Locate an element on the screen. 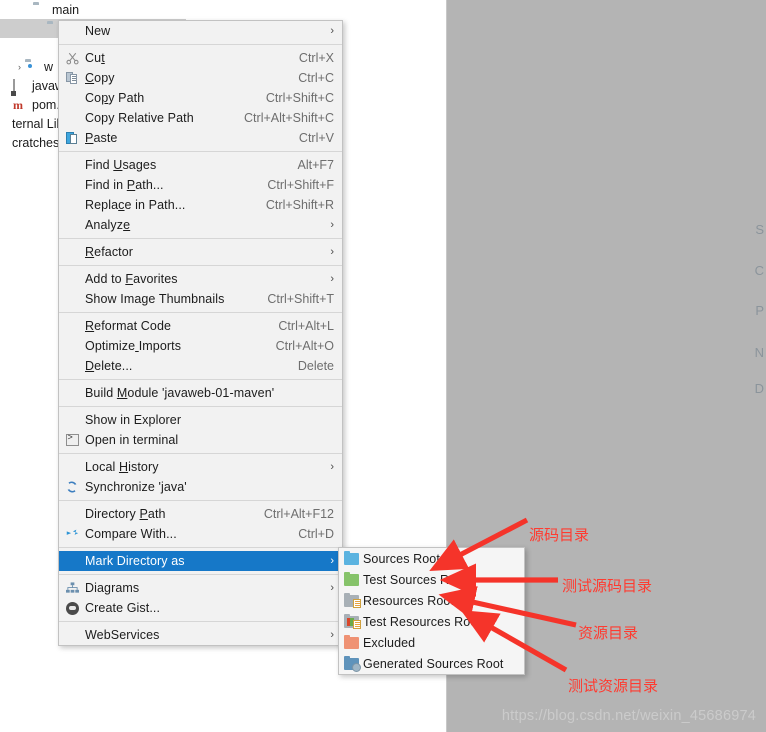 The height and width of the screenshot is (732, 766). menu-item-copy-path: Copy Path Ctrl+Shift+C is located at coordinates (200, 98).